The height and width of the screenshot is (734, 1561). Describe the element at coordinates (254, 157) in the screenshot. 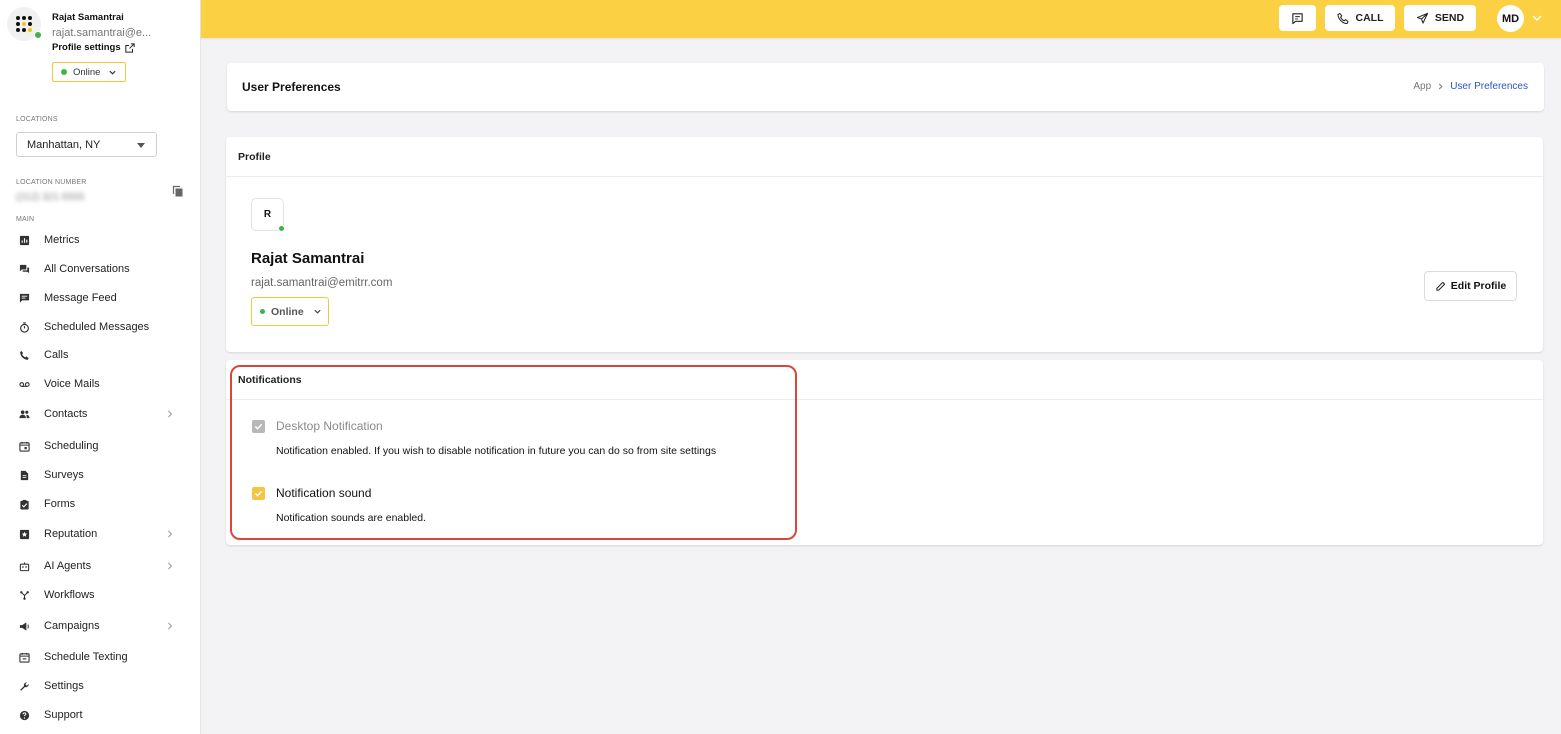

I see `profile-section-title: Profile` at that location.